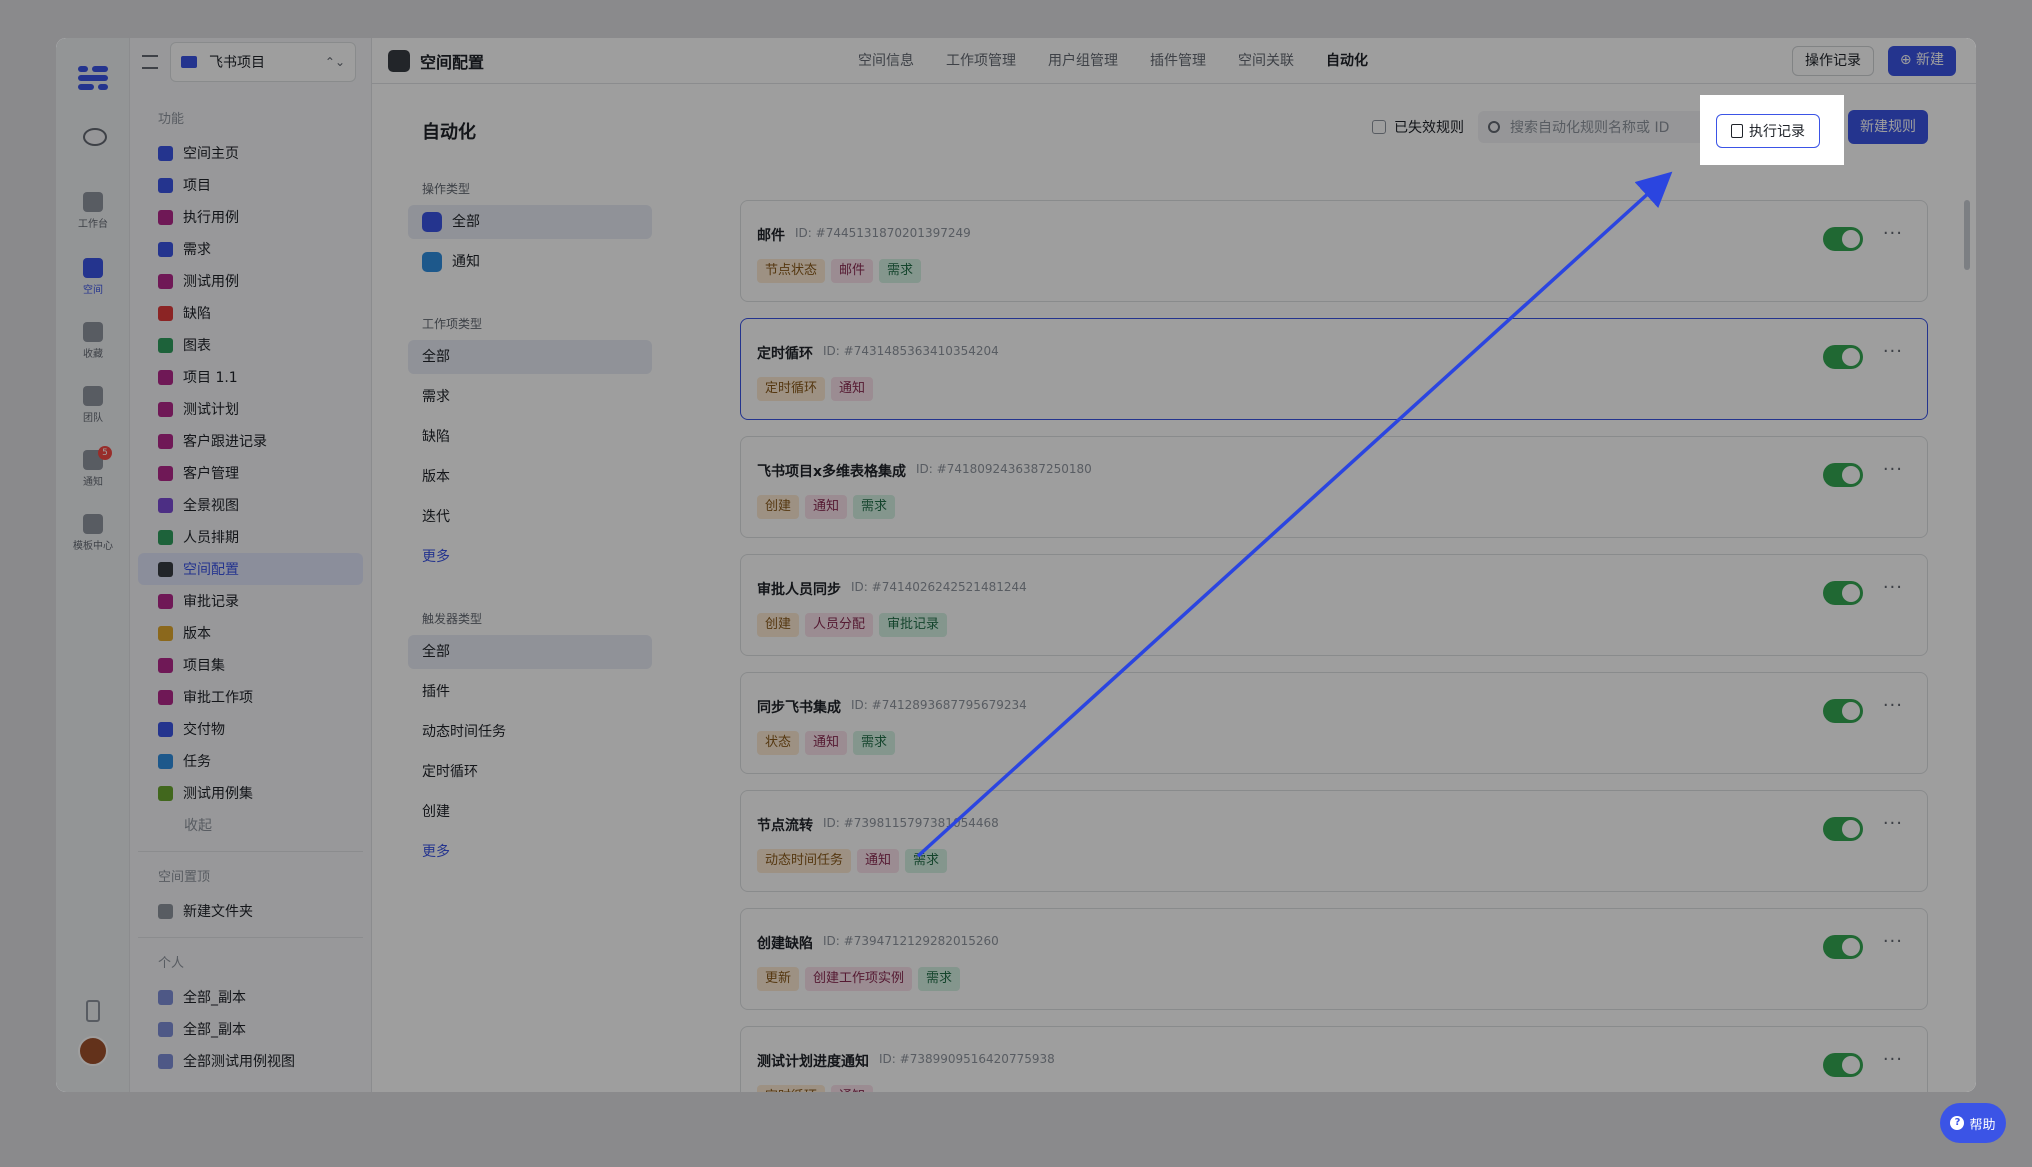 The height and width of the screenshot is (1167, 2032). I want to click on filter-item: 迭代, so click(530, 517).